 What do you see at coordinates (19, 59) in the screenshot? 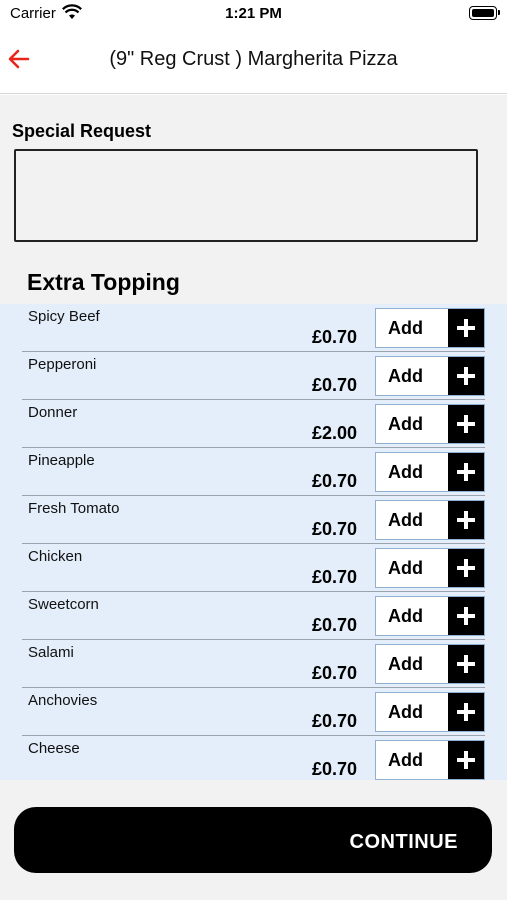
I see `arrow-left-icon` at bounding box center [19, 59].